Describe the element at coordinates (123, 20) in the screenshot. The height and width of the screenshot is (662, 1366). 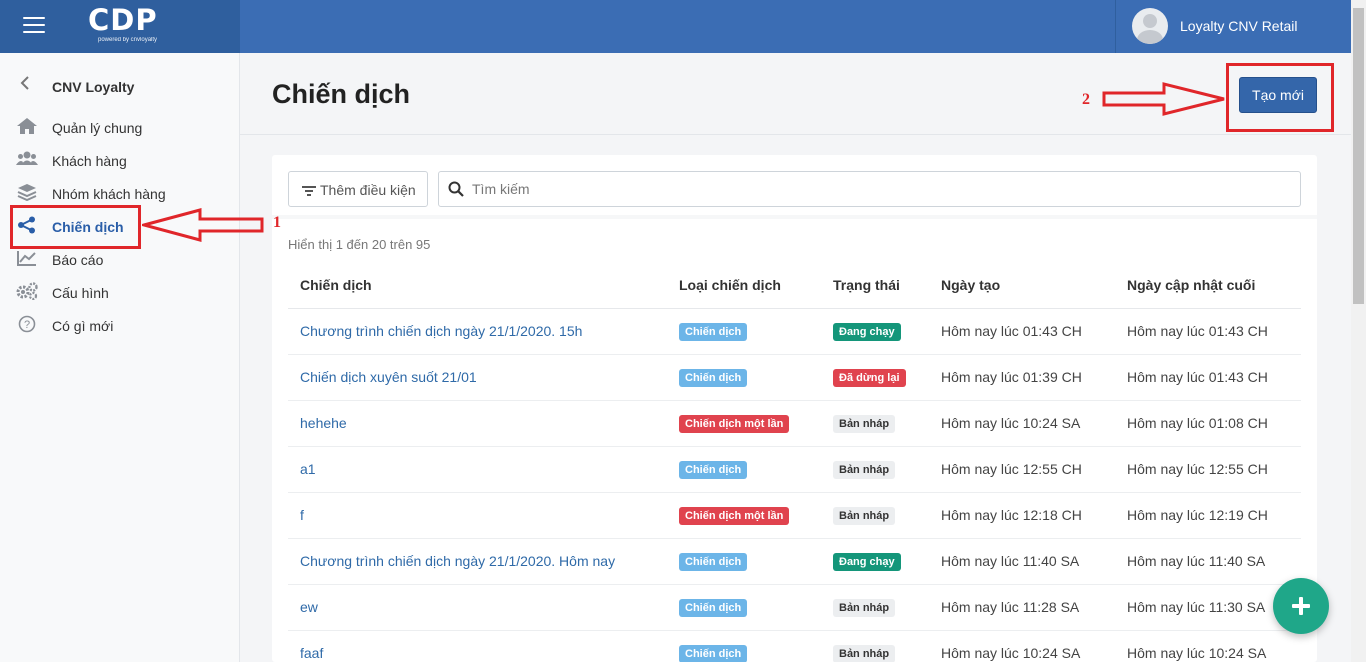
I see `logo-text: CDP` at that location.